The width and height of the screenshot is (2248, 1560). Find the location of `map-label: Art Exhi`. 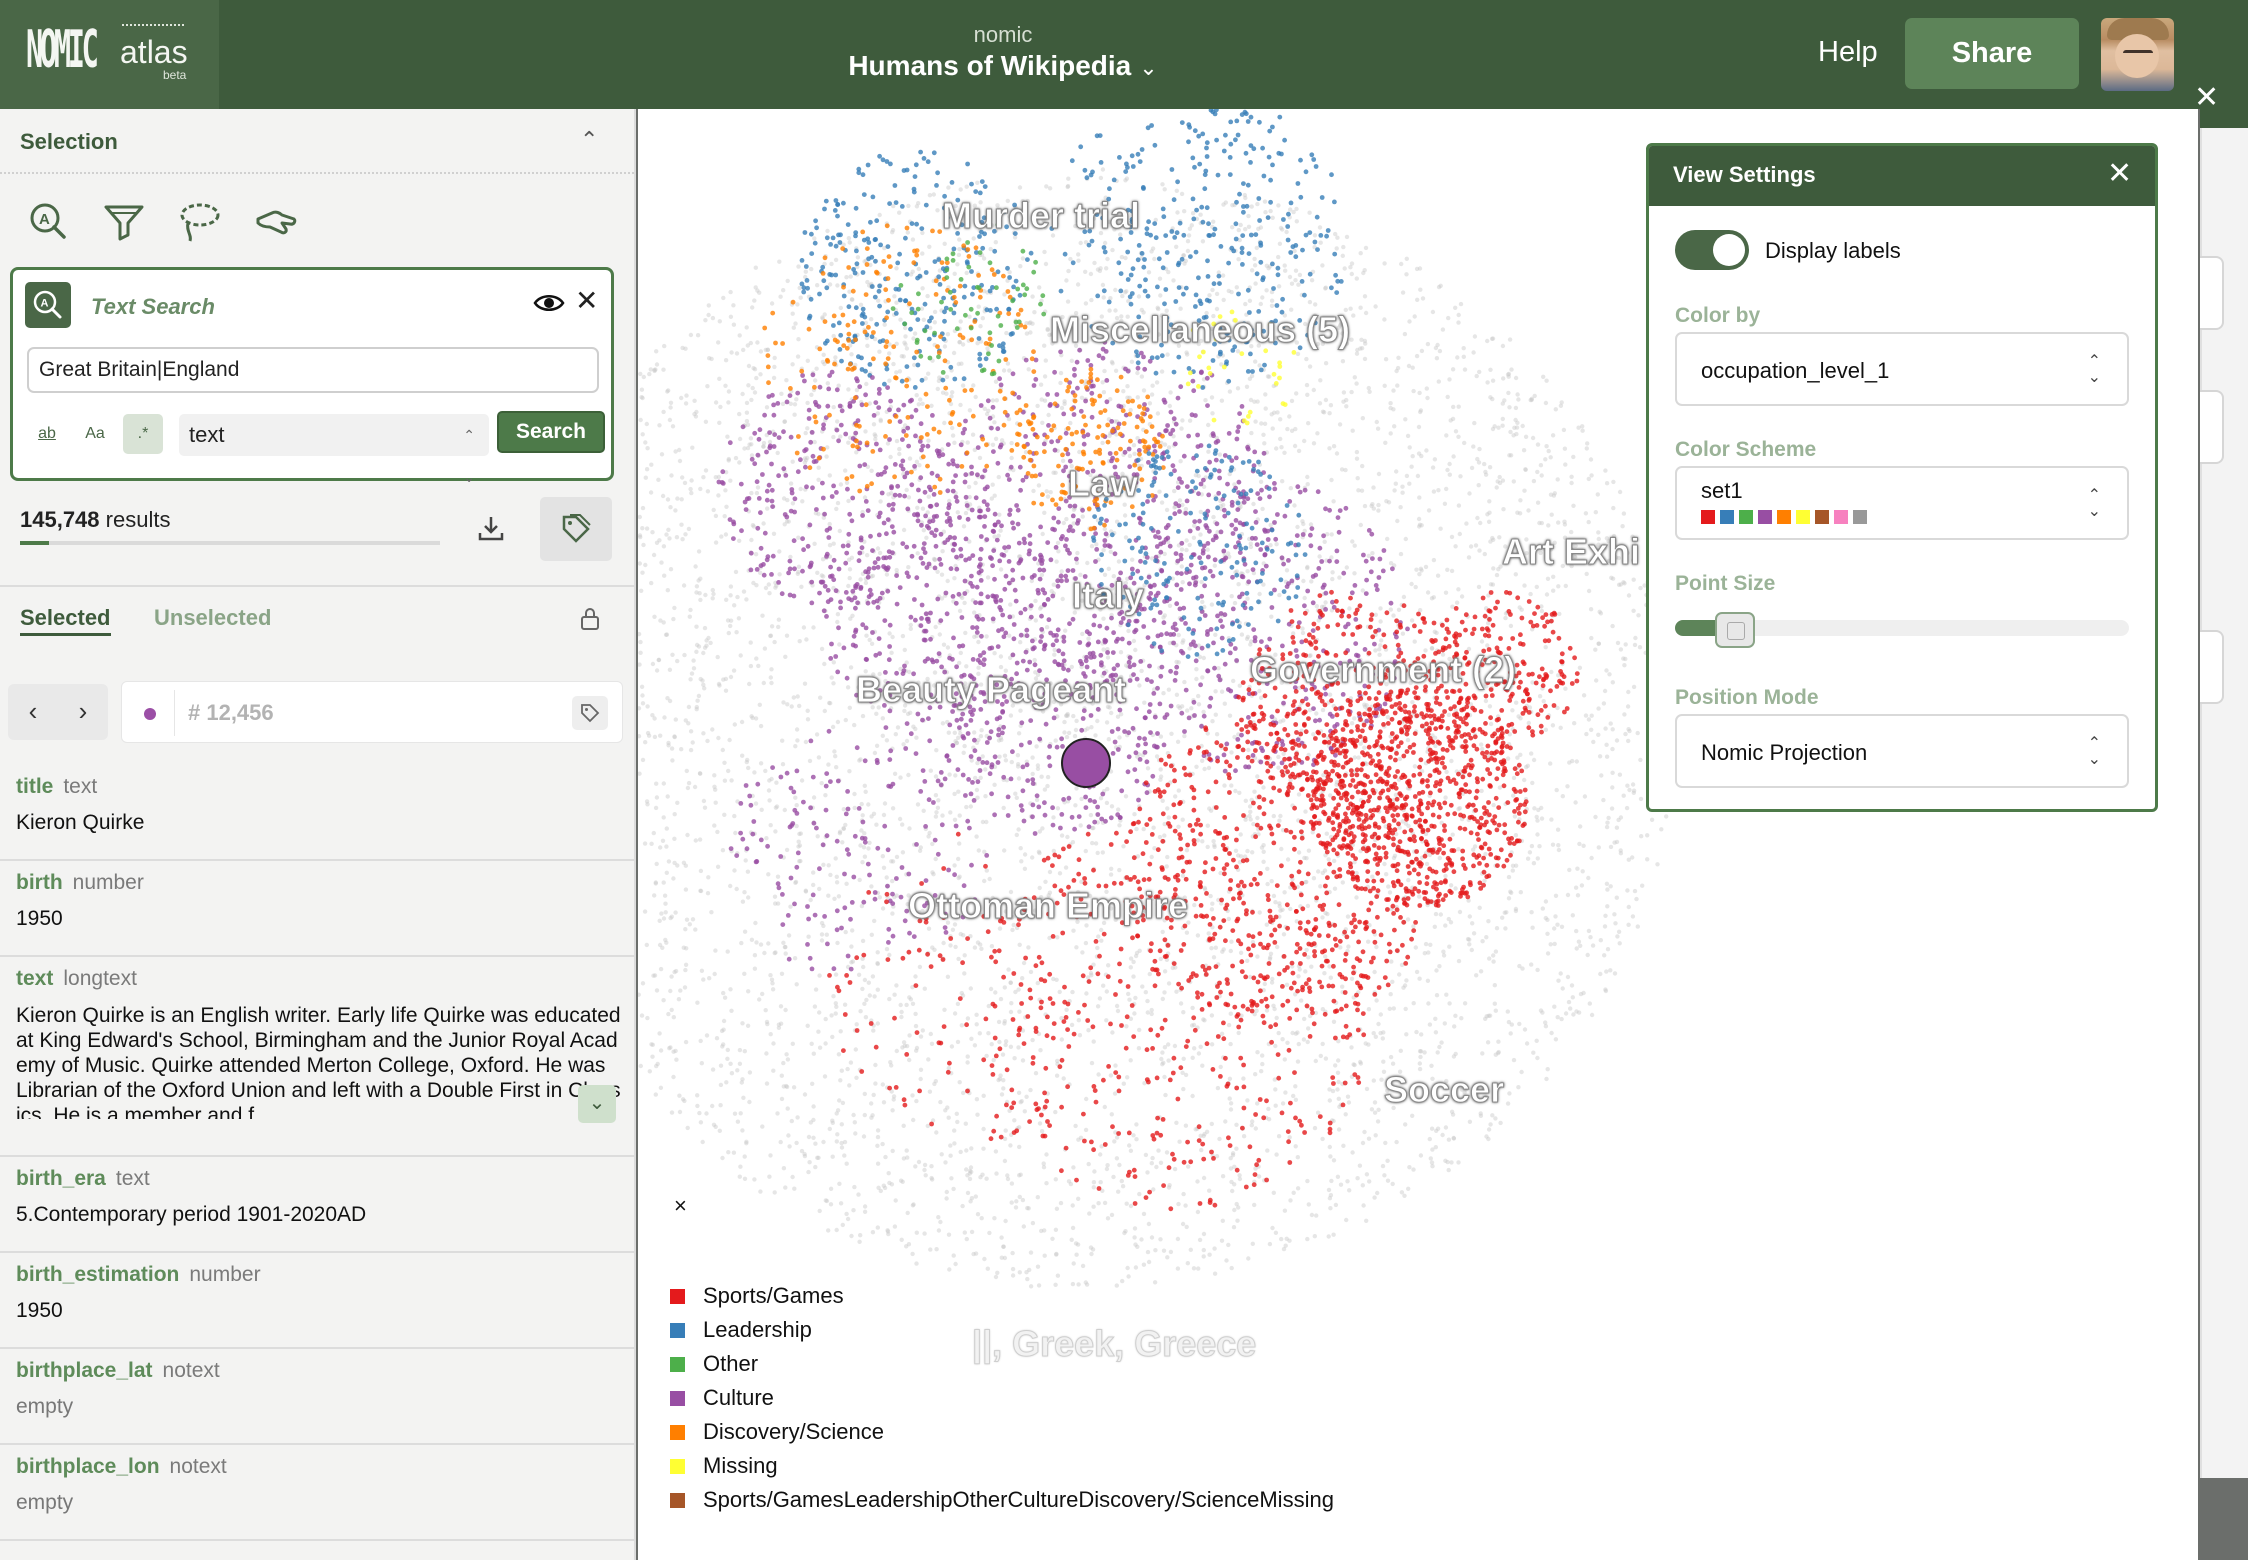

map-label: Art Exhi is located at coordinates (1571, 552).